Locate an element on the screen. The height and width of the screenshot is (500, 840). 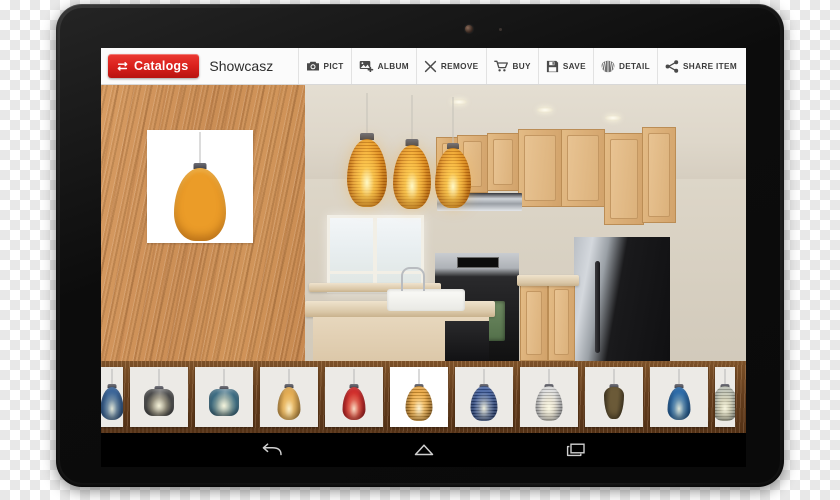
thumbnail-blue-glass-pendant is located at coordinates (679, 397).